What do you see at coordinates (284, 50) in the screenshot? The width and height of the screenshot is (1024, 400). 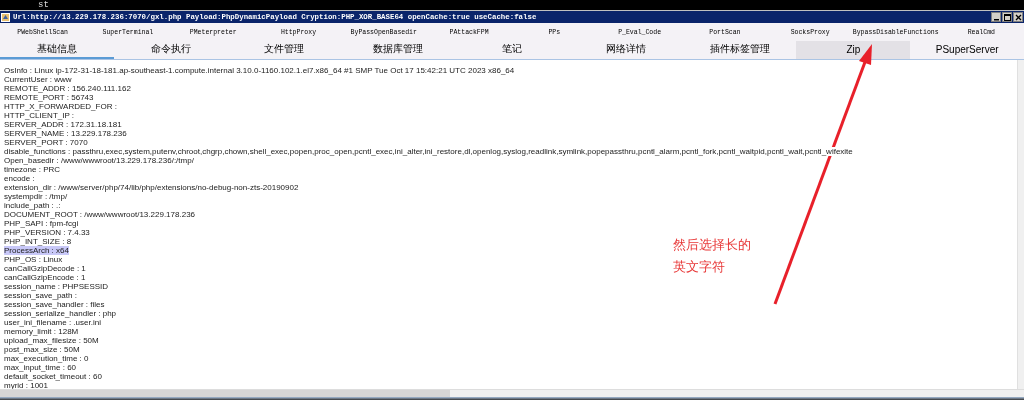 I see `tab: 文件管理` at bounding box center [284, 50].